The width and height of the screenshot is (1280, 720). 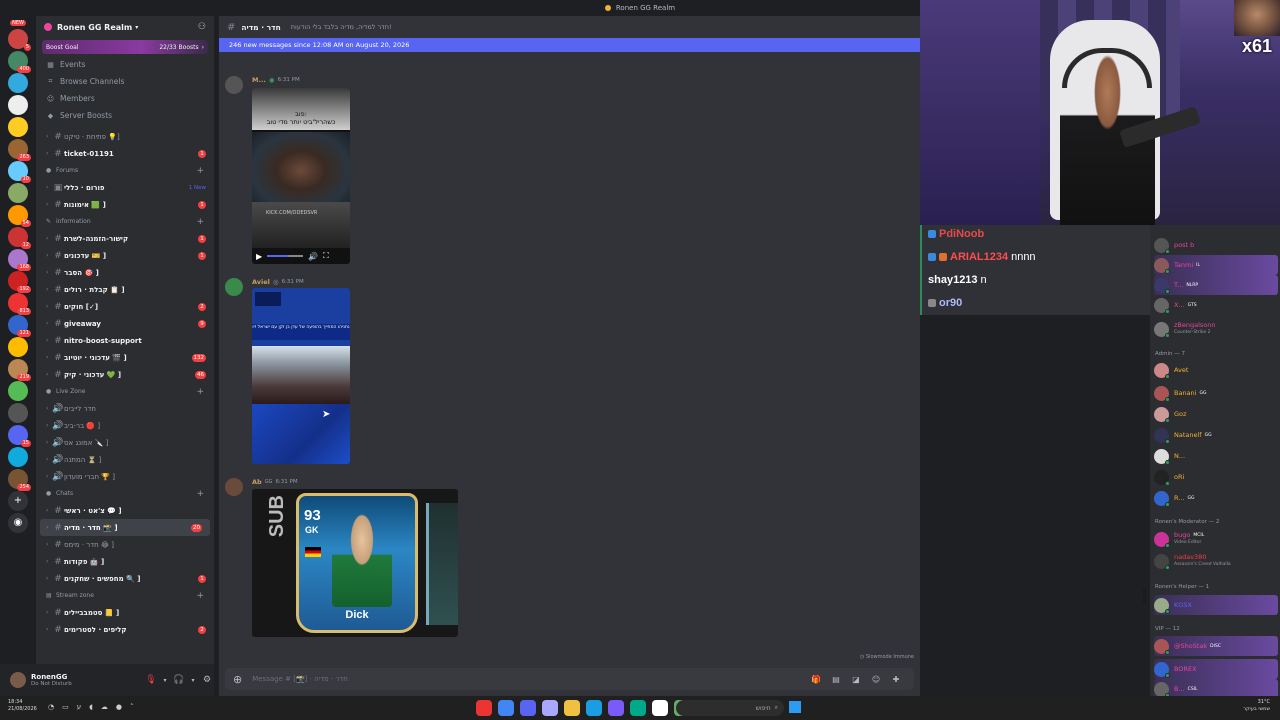 I want to click on add-attachment-icon: ⊕, so click(x=237, y=679).